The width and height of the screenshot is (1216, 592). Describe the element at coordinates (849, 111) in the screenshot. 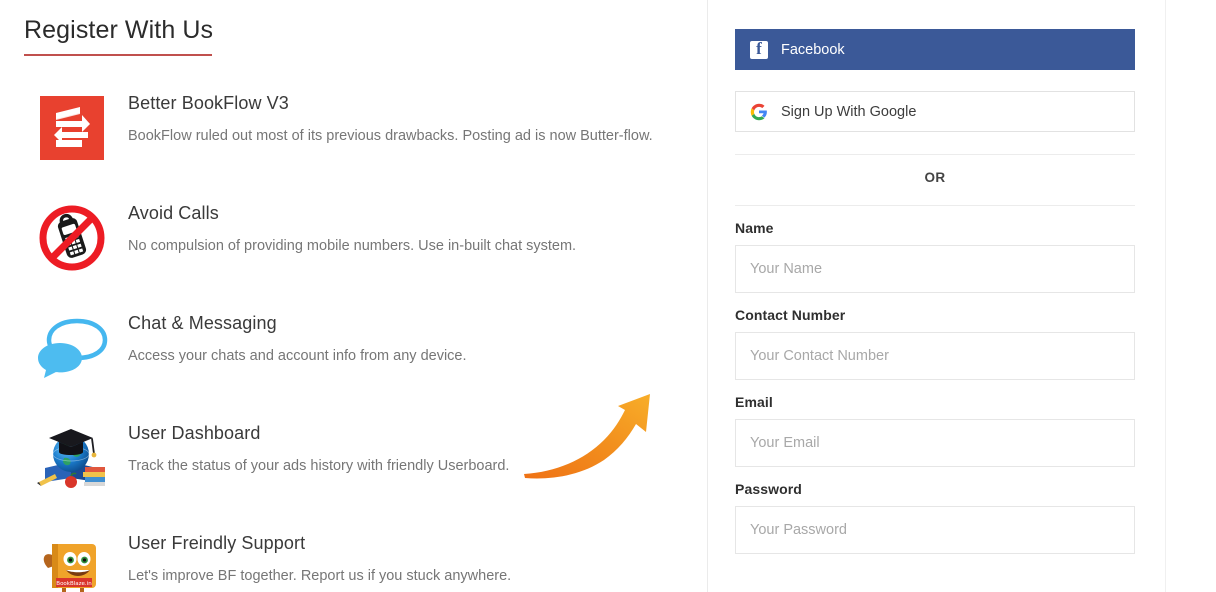

I see `google-button-label: Sign Up With Google` at that location.